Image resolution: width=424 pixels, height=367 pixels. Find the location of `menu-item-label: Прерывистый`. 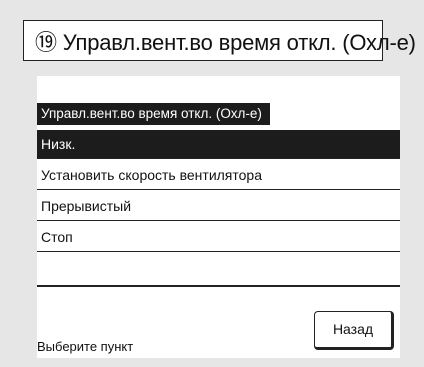

menu-item-label: Прерывистый is located at coordinates (86, 206).